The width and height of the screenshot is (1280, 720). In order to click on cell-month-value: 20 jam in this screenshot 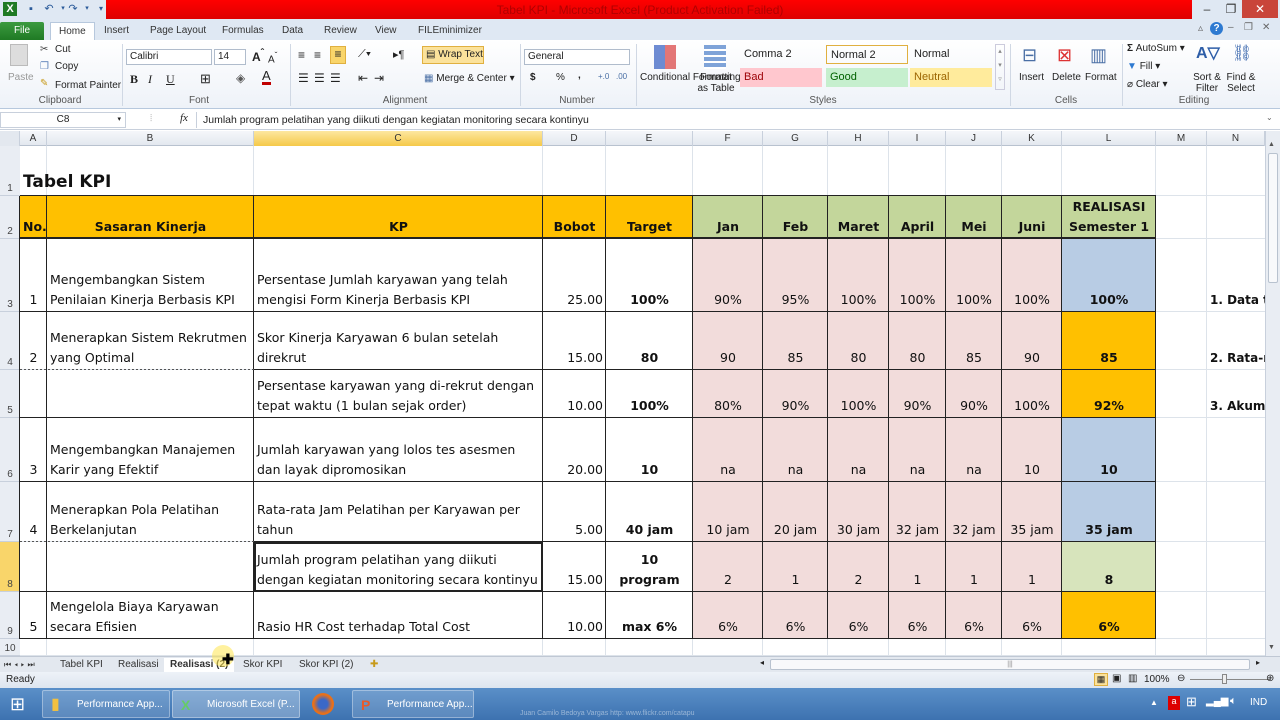, I will do `click(795, 512)`.